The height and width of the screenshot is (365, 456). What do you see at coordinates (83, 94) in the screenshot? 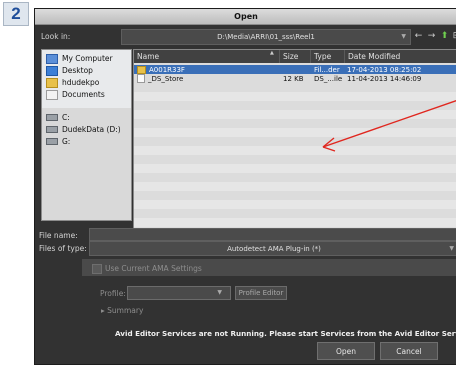
I see `sidebar-item-label: Documents` at bounding box center [83, 94].